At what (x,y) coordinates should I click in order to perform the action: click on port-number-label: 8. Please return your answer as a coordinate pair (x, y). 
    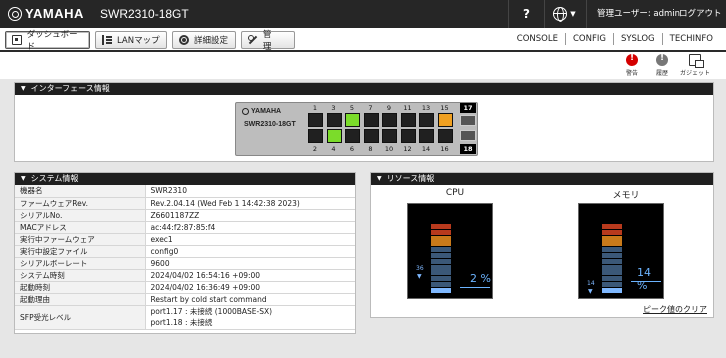
    Looking at the image, I should click on (370, 149).